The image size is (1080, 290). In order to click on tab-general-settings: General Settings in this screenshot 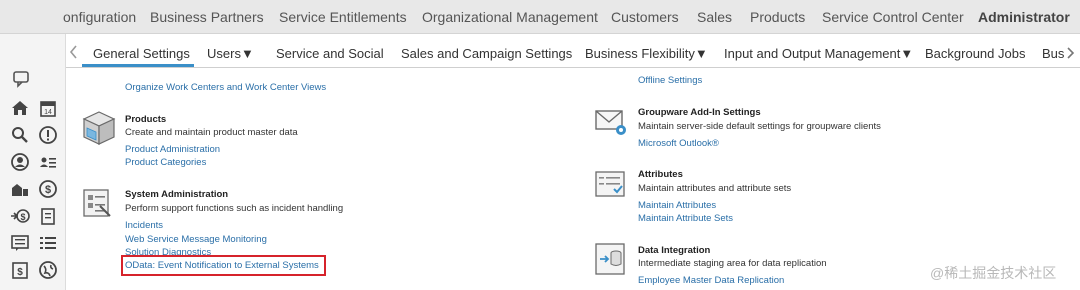, I will do `click(141, 53)`.